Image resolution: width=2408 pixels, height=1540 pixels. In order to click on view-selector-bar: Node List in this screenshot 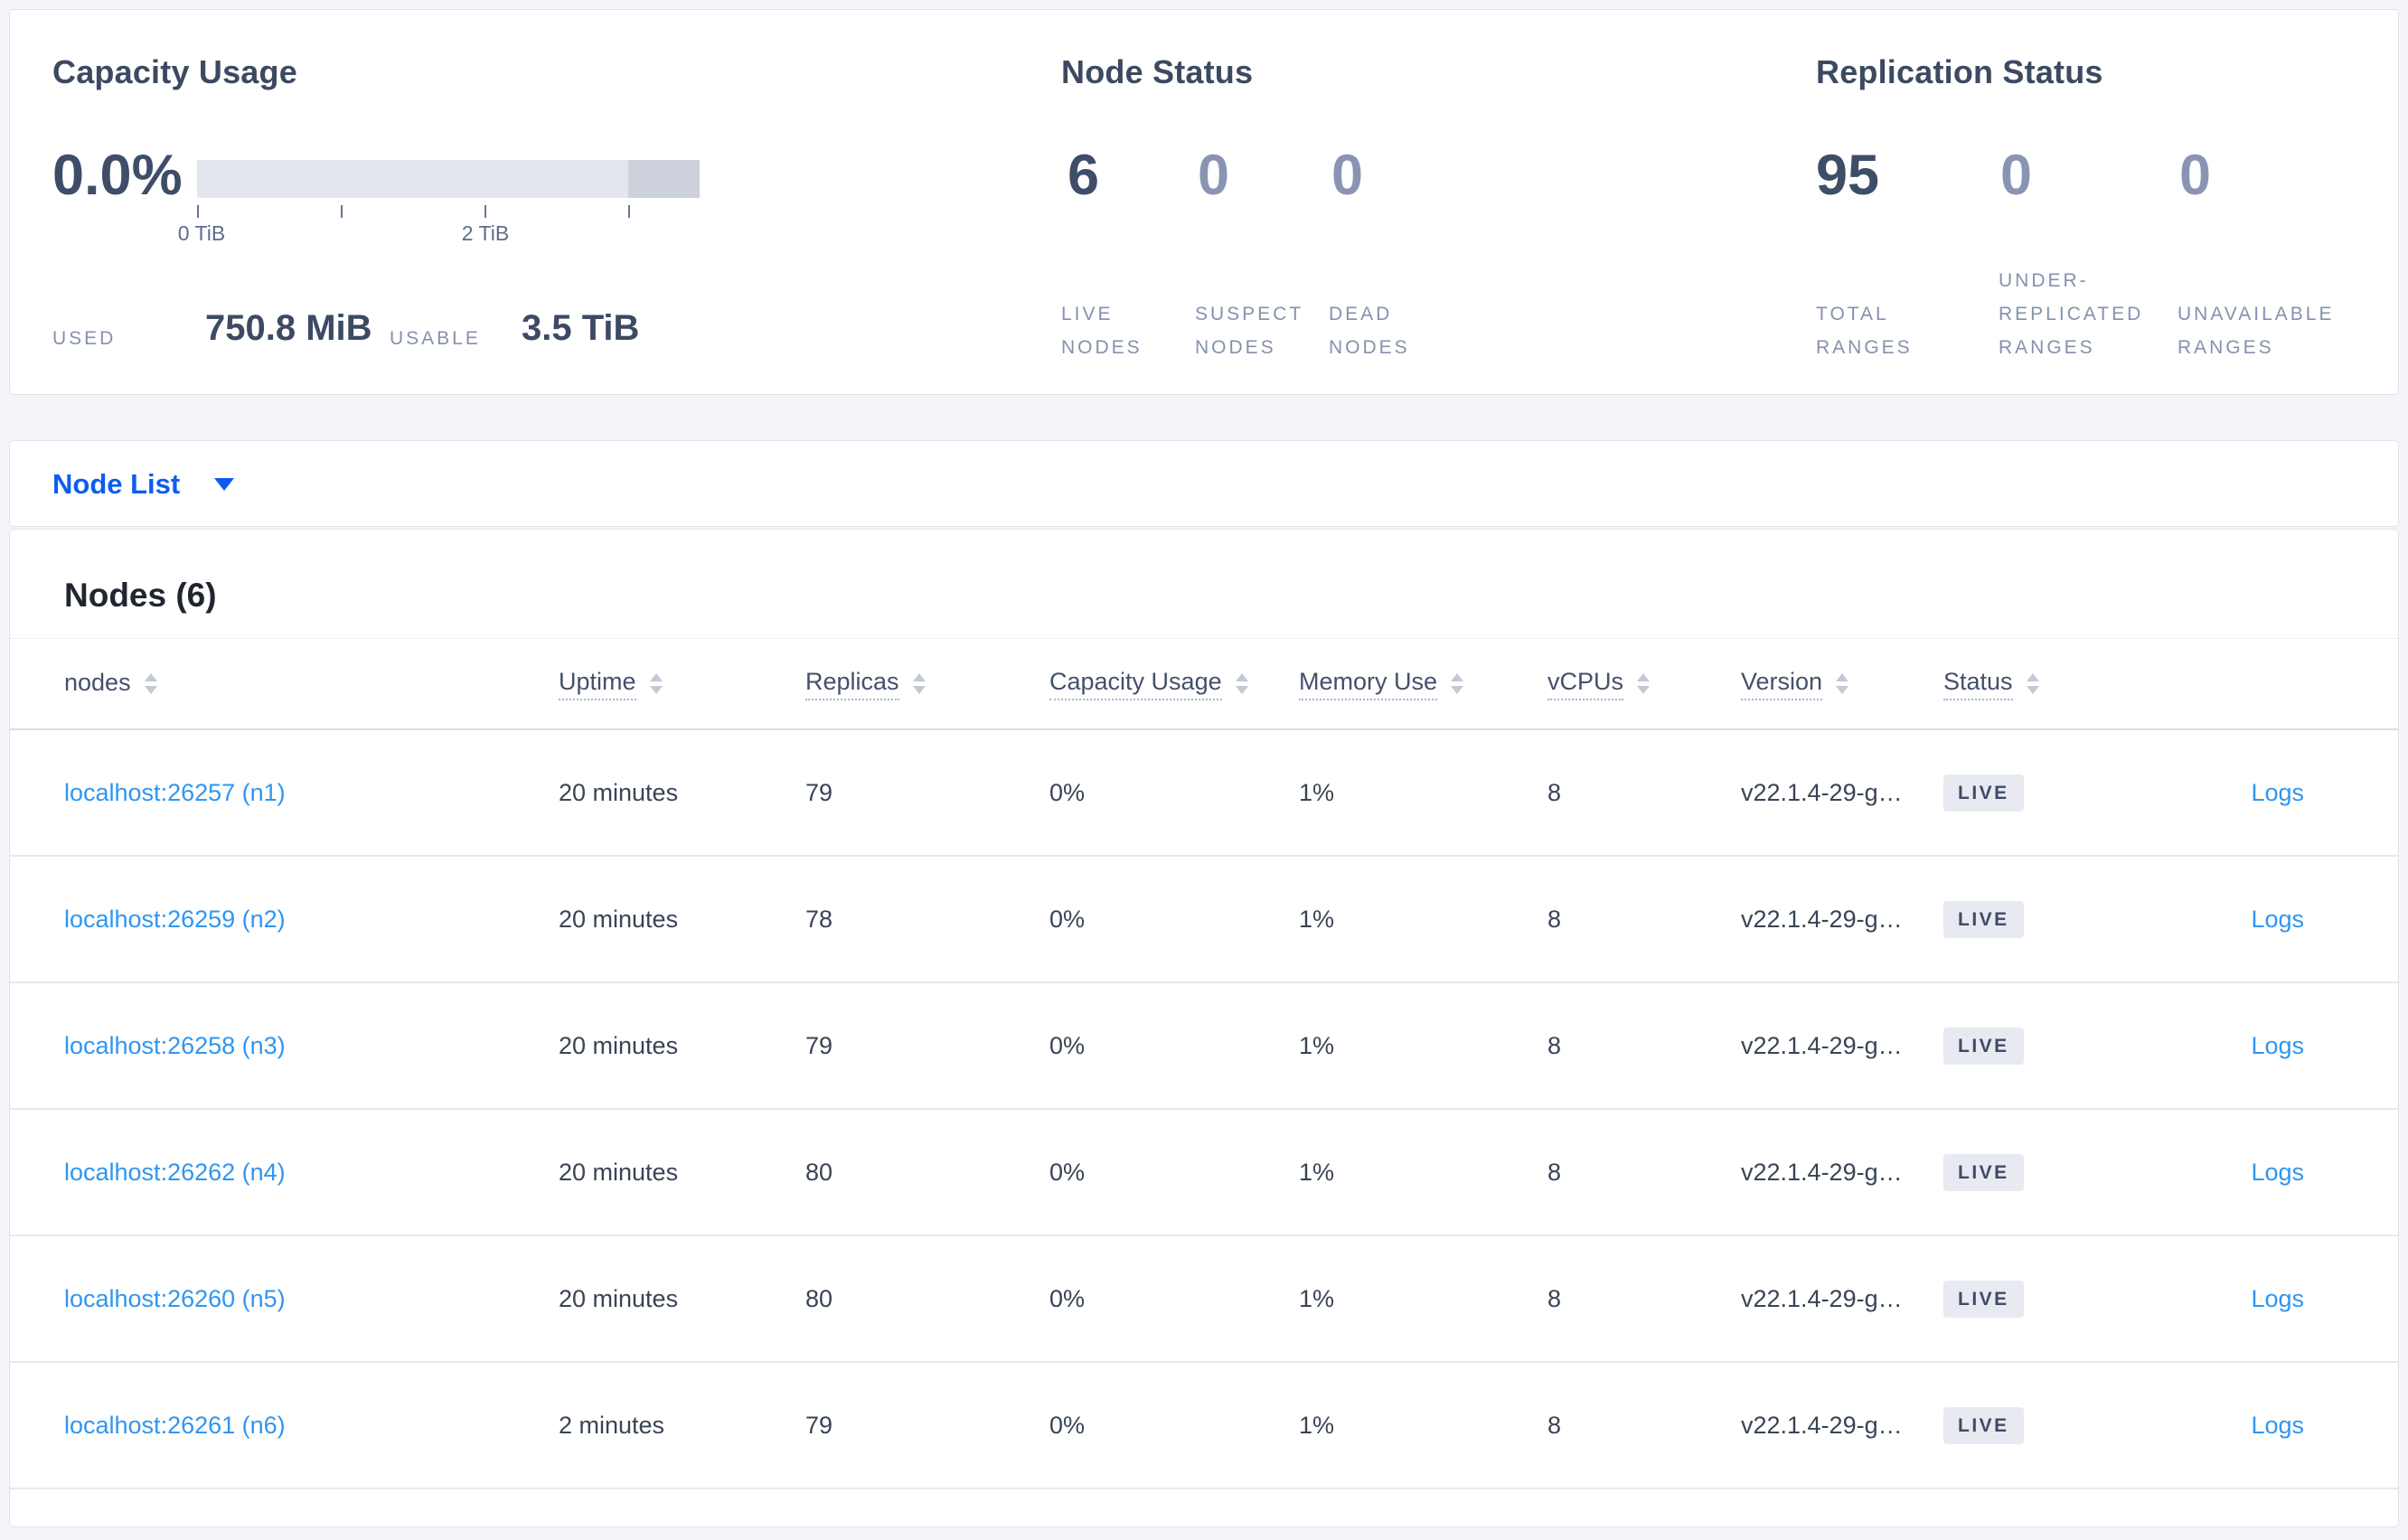, I will do `click(1204, 483)`.